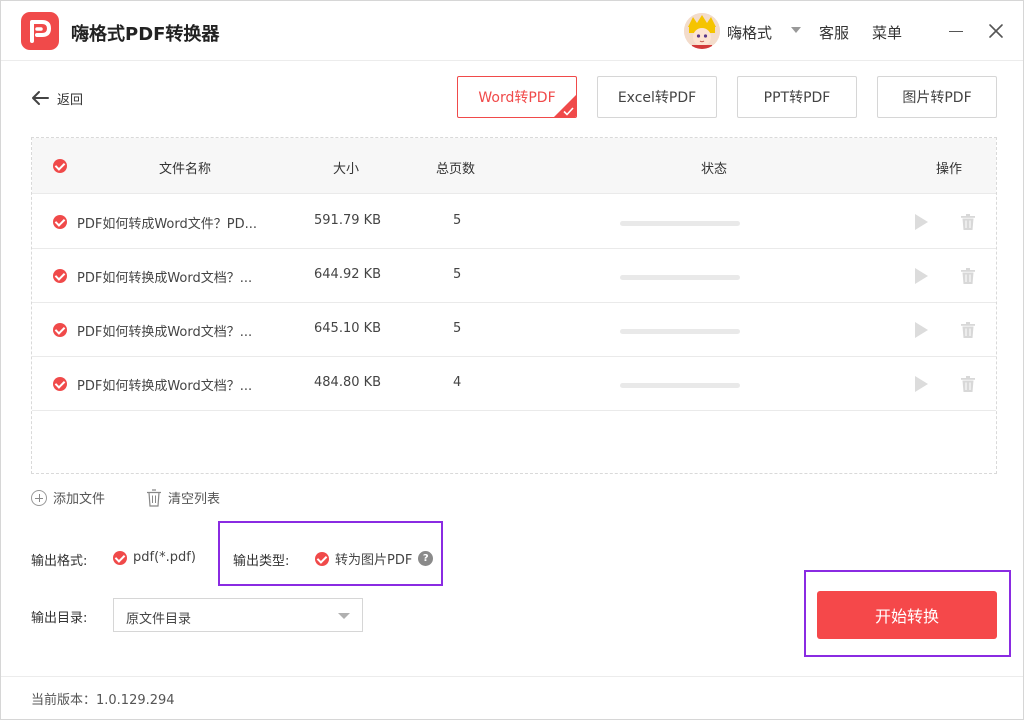 This screenshot has height=720, width=1024. I want to click on header-file-name: 文件名称, so click(185, 169).